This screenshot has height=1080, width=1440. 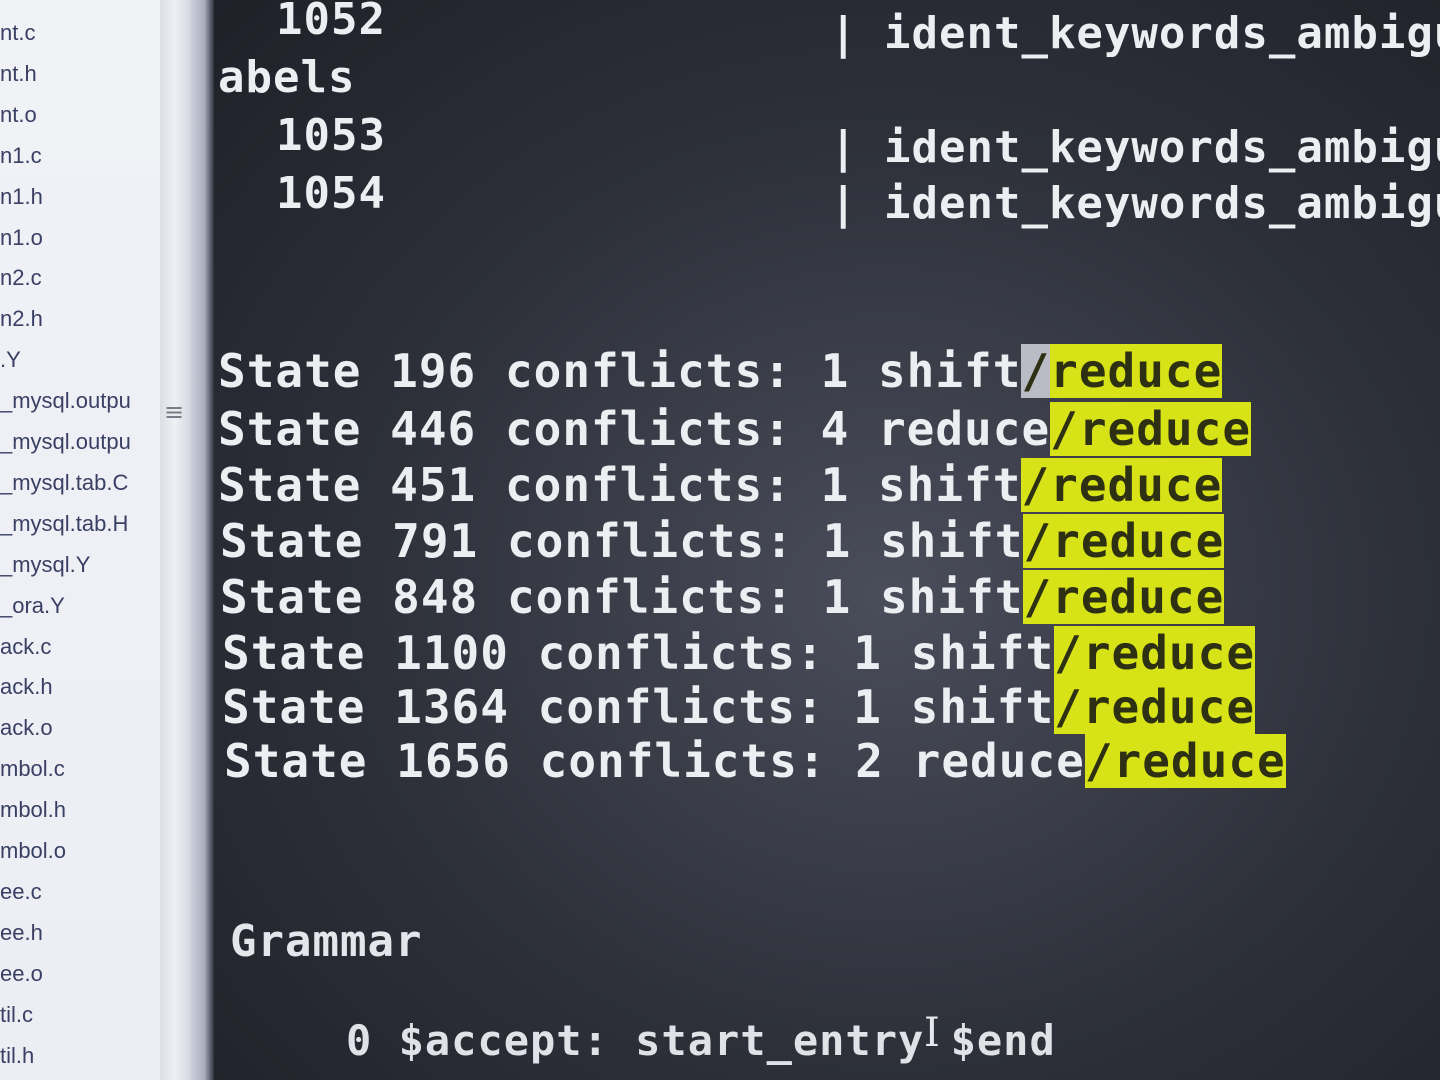 I want to click on file-list-item: _mysql.tab.H, so click(x=64, y=524).